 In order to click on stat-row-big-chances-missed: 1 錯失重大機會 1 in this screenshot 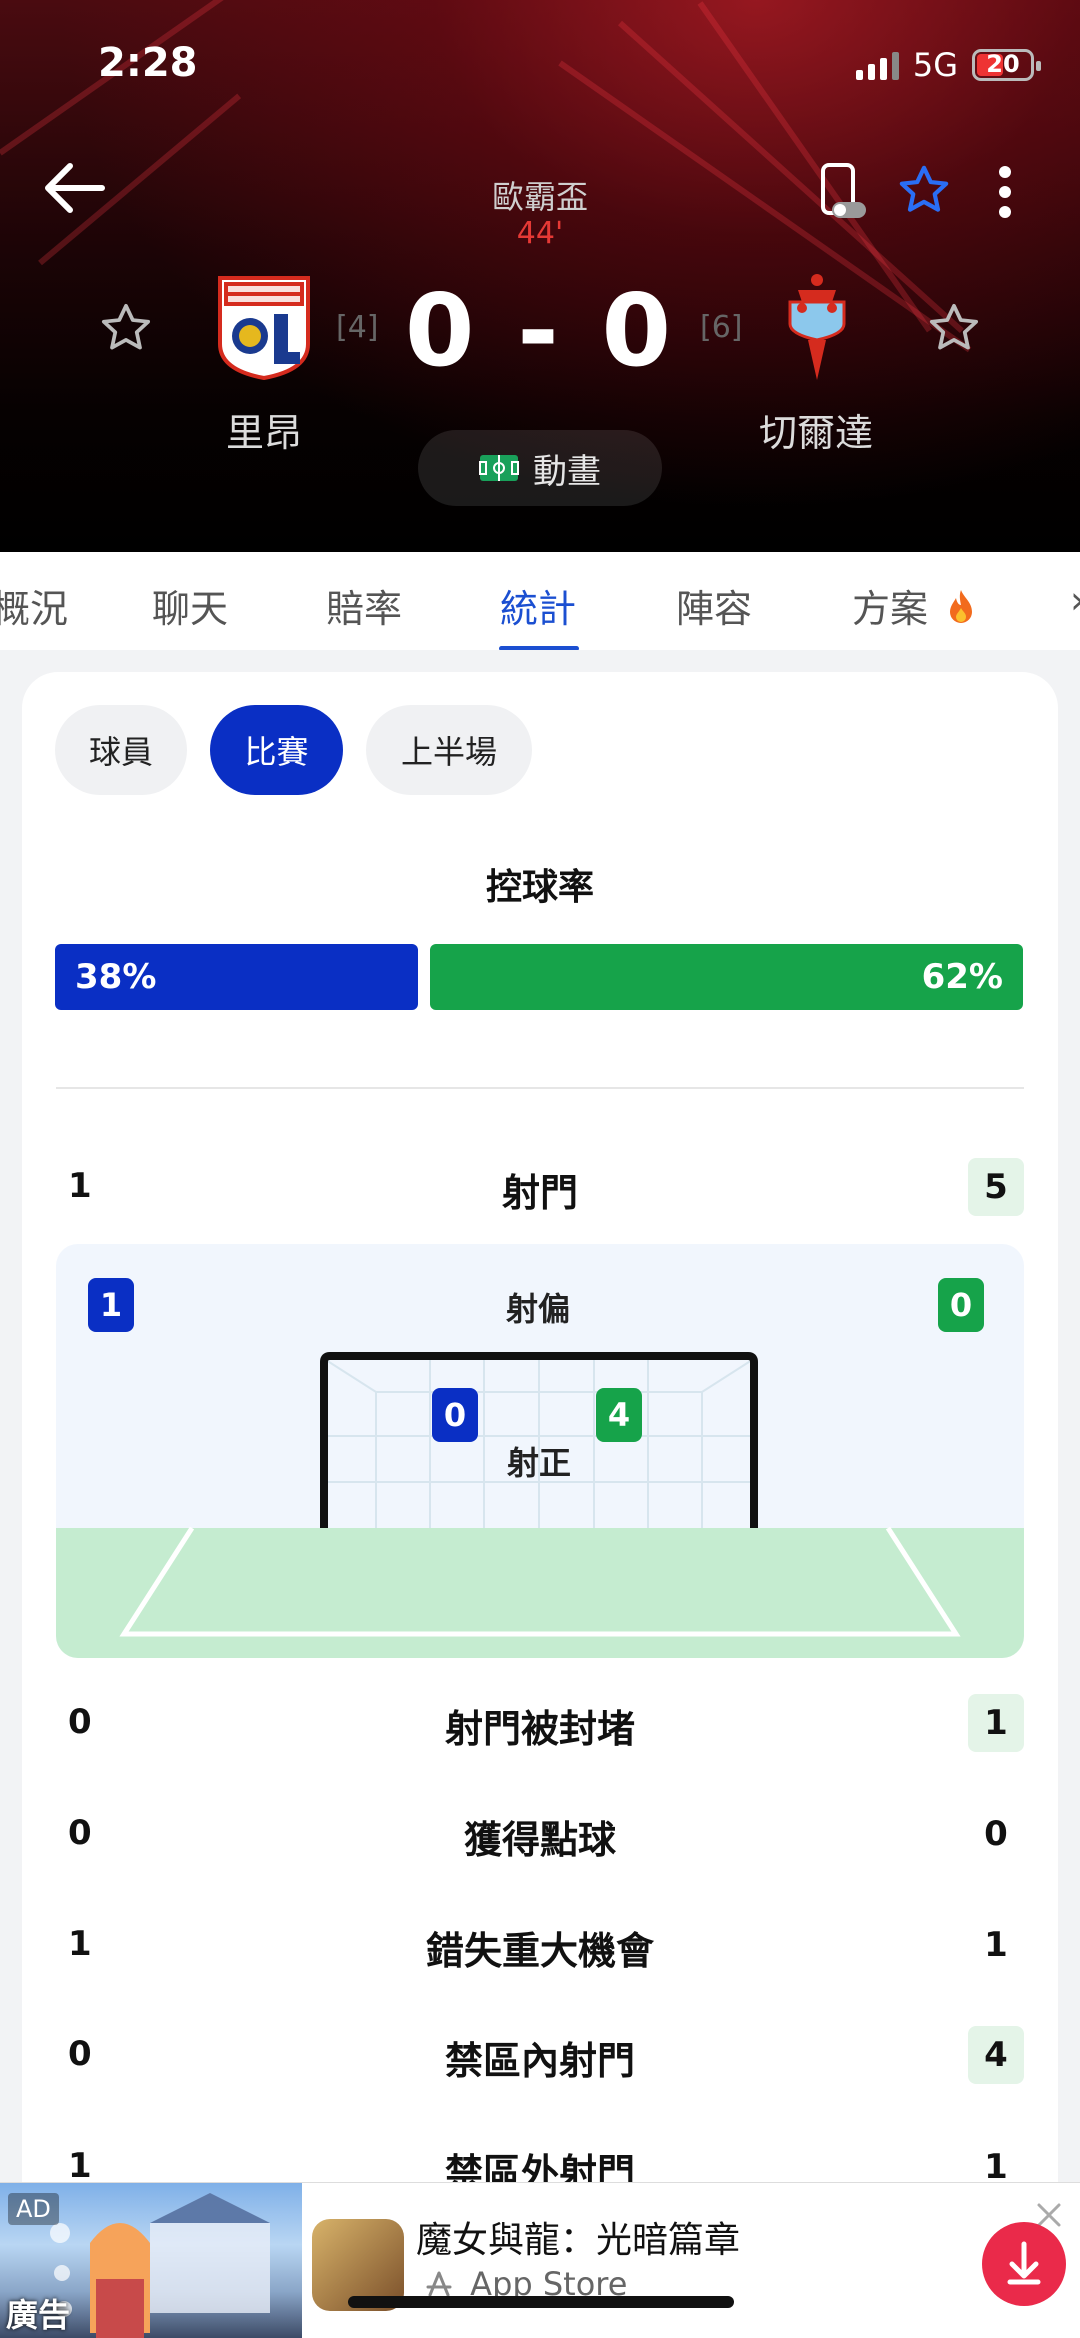, I will do `click(540, 1946)`.